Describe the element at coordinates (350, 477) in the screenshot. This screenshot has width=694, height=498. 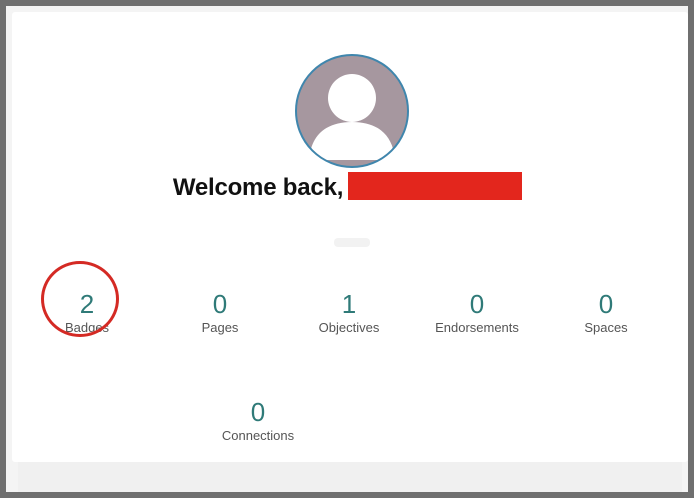
I see `next-section-edge` at that location.